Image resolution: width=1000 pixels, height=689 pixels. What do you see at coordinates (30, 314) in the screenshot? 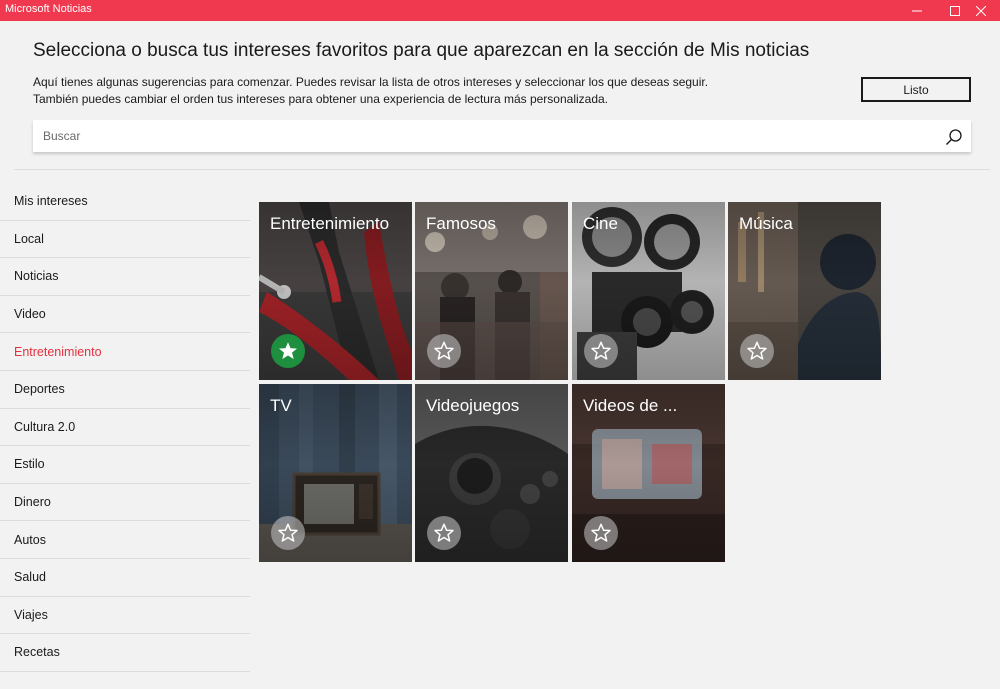
I see `sidebar-item-label: Video` at bounding box center [30, 314].